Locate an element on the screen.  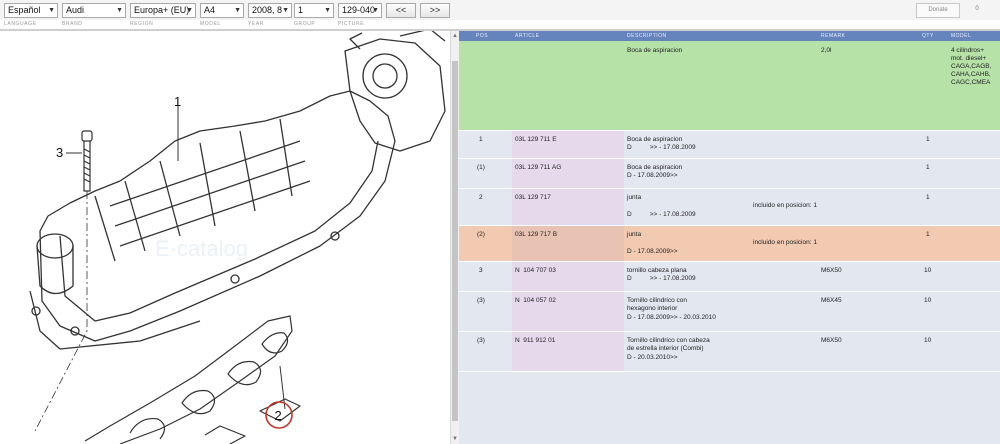
row-pos: 3 is located at coordinates (481, 270).